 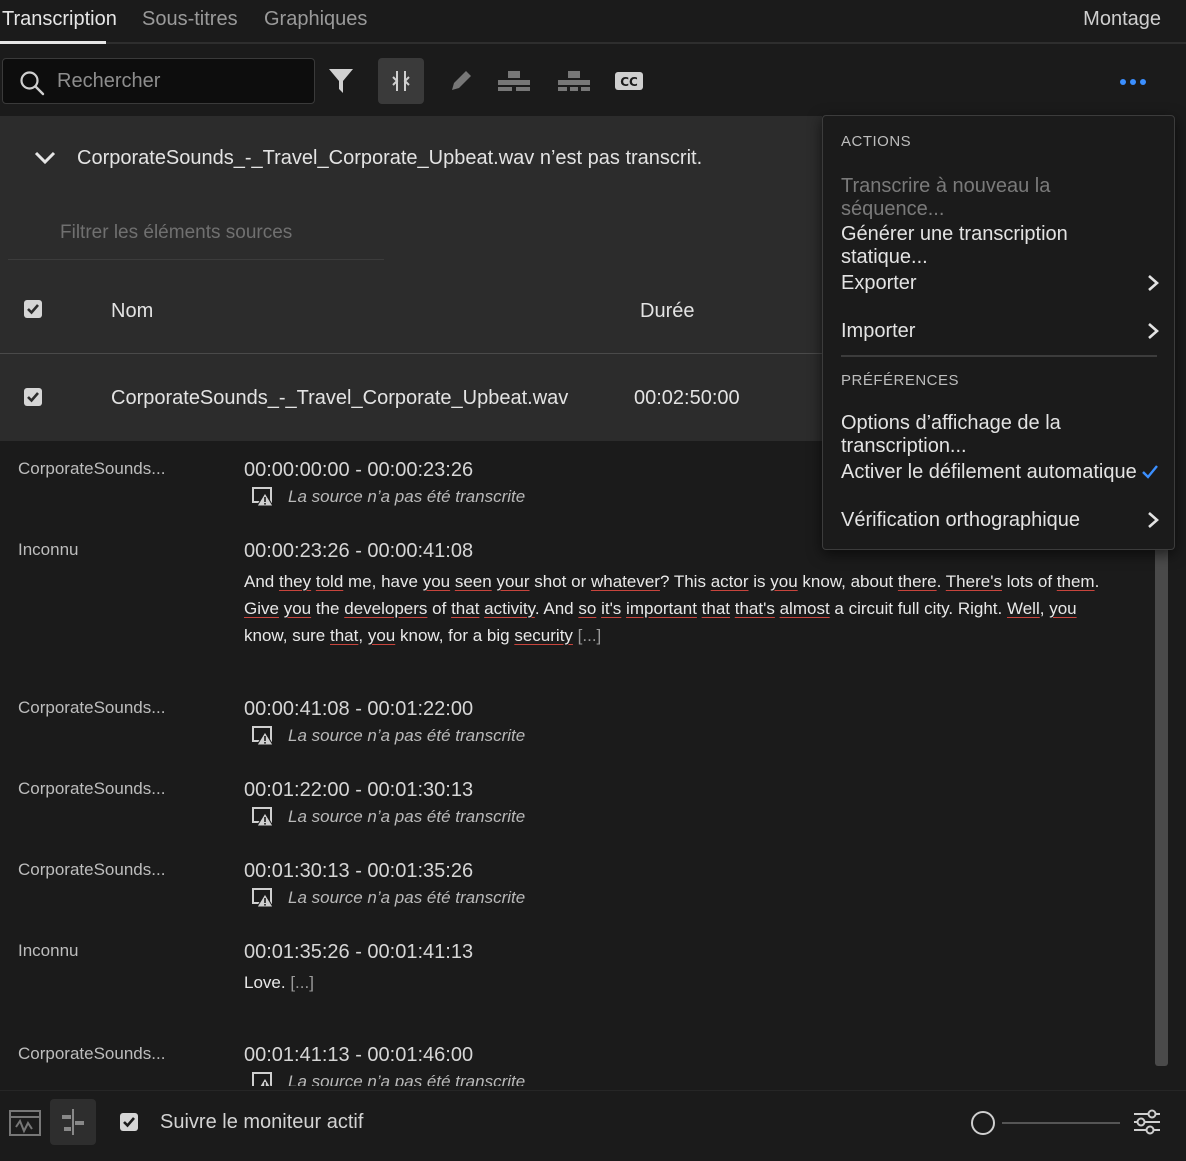 I want to click on transcript-word: Give, so click(x=261, y=608).